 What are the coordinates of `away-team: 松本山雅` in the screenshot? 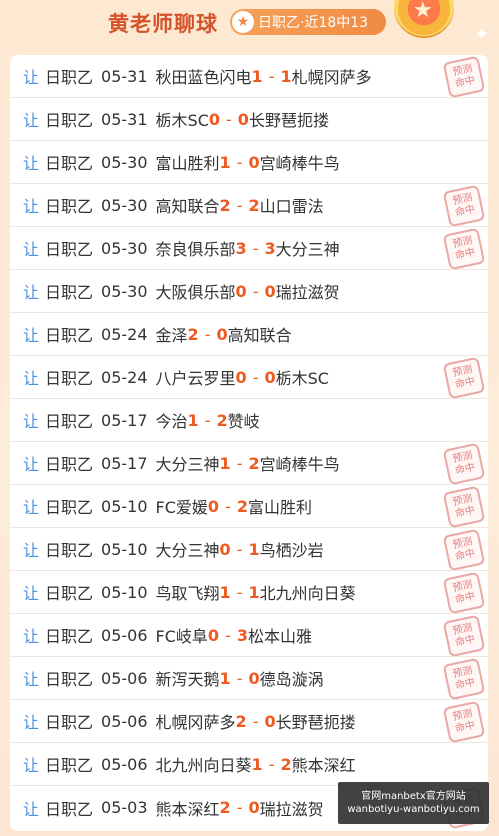 It's located at (279, 636).